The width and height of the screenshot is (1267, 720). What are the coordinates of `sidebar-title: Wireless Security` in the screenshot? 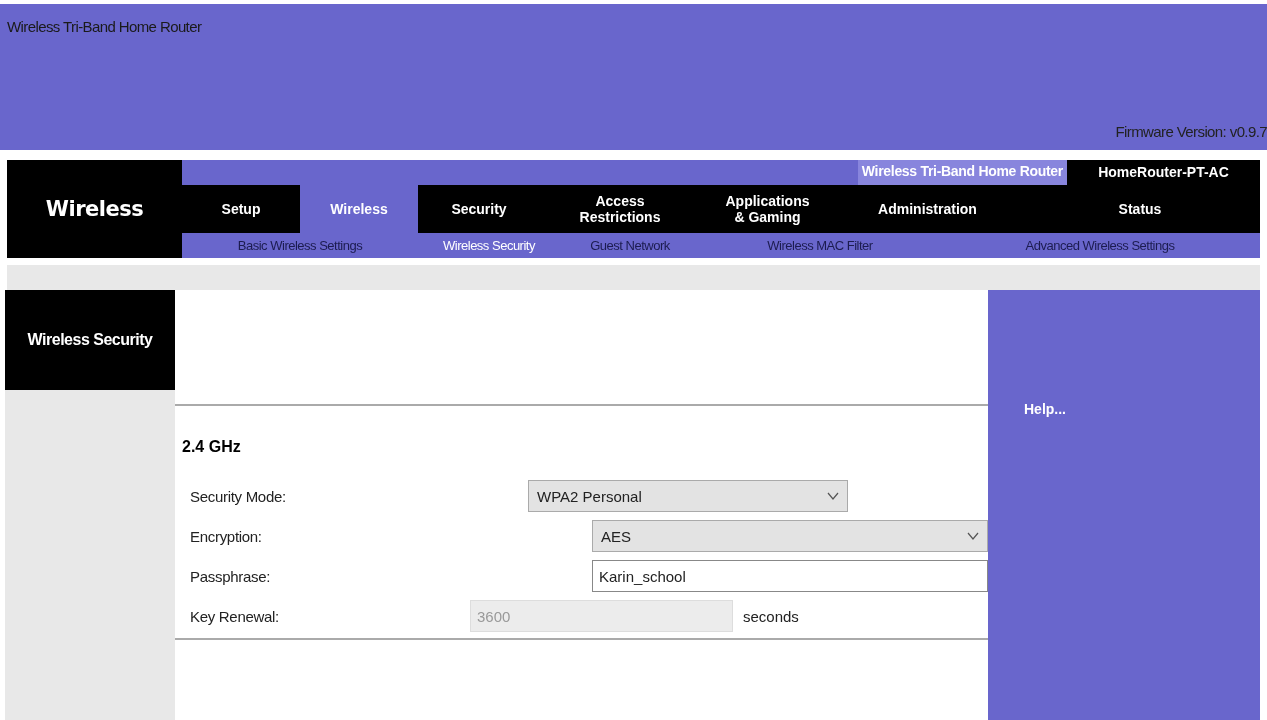 It's located at (90, 340).